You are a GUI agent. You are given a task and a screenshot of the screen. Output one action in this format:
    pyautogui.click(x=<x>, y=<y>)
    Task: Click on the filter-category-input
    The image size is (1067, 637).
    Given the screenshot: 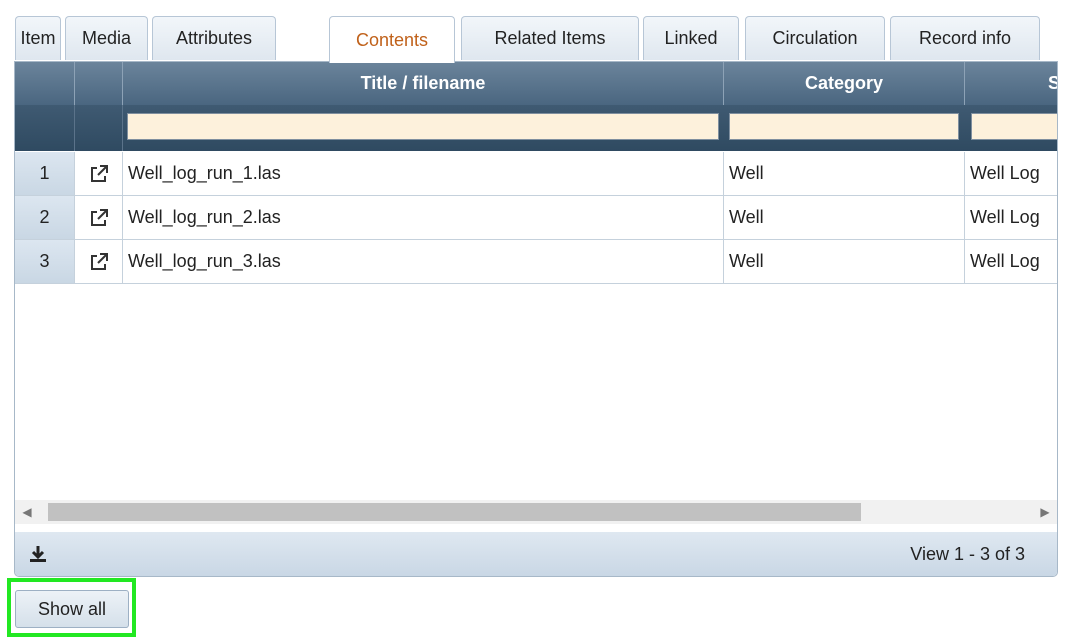 What is the action you would take?
    pyautogui.click(x=844, y=126)
    